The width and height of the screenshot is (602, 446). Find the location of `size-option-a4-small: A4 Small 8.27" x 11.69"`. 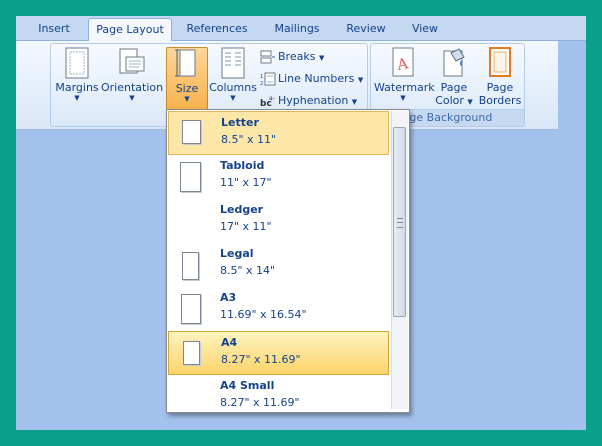

size-option-a4-small: A4 Small 8.27" x 11.69" is located at coordinates (278, 393).